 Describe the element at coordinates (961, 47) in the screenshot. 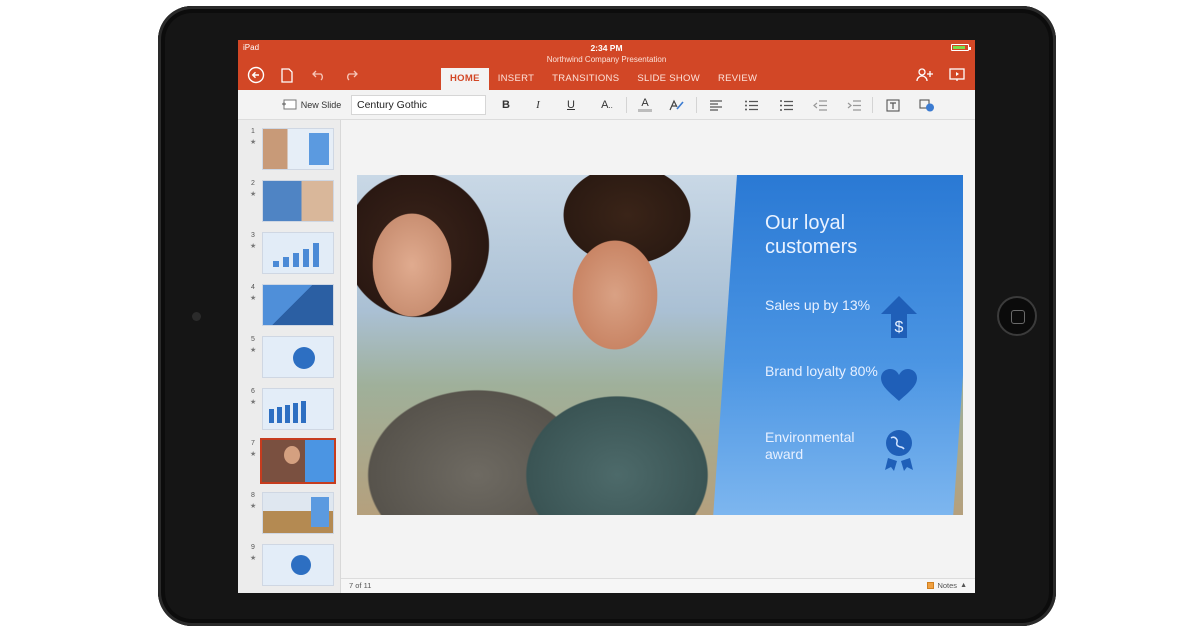

I see `battery-icon` at that location.